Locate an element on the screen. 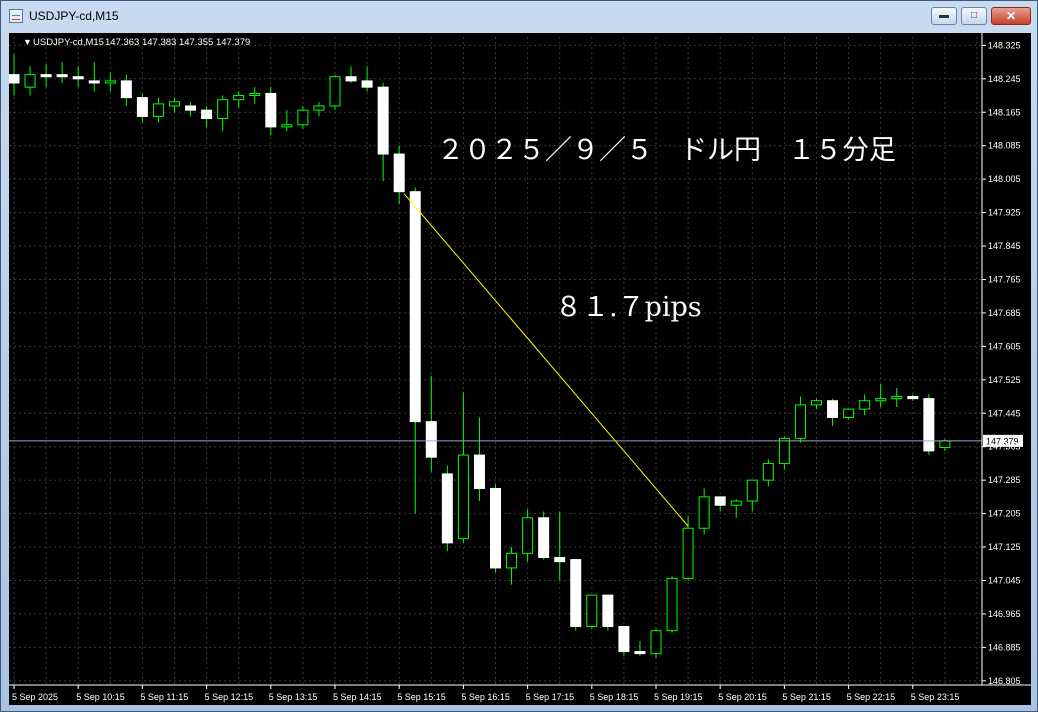 This screenshot has width=1038, height=712. x-tick-label: 5 Sep 22:15 is located at coordinates (871, 697).